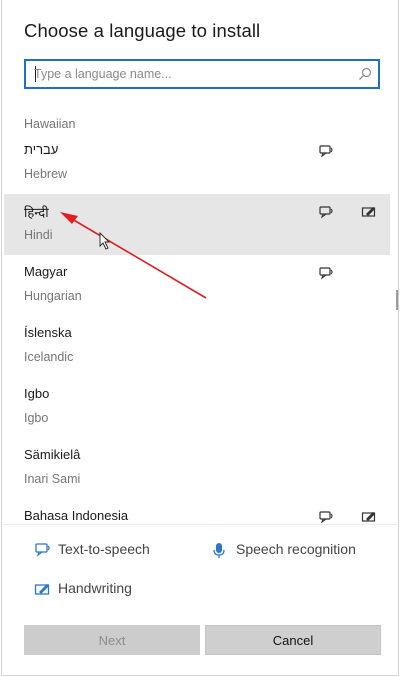  What do you see at coordinates (41, 149) in the screenshot?
I see `language-native-name: עברית` at bounding box center [41, 149].